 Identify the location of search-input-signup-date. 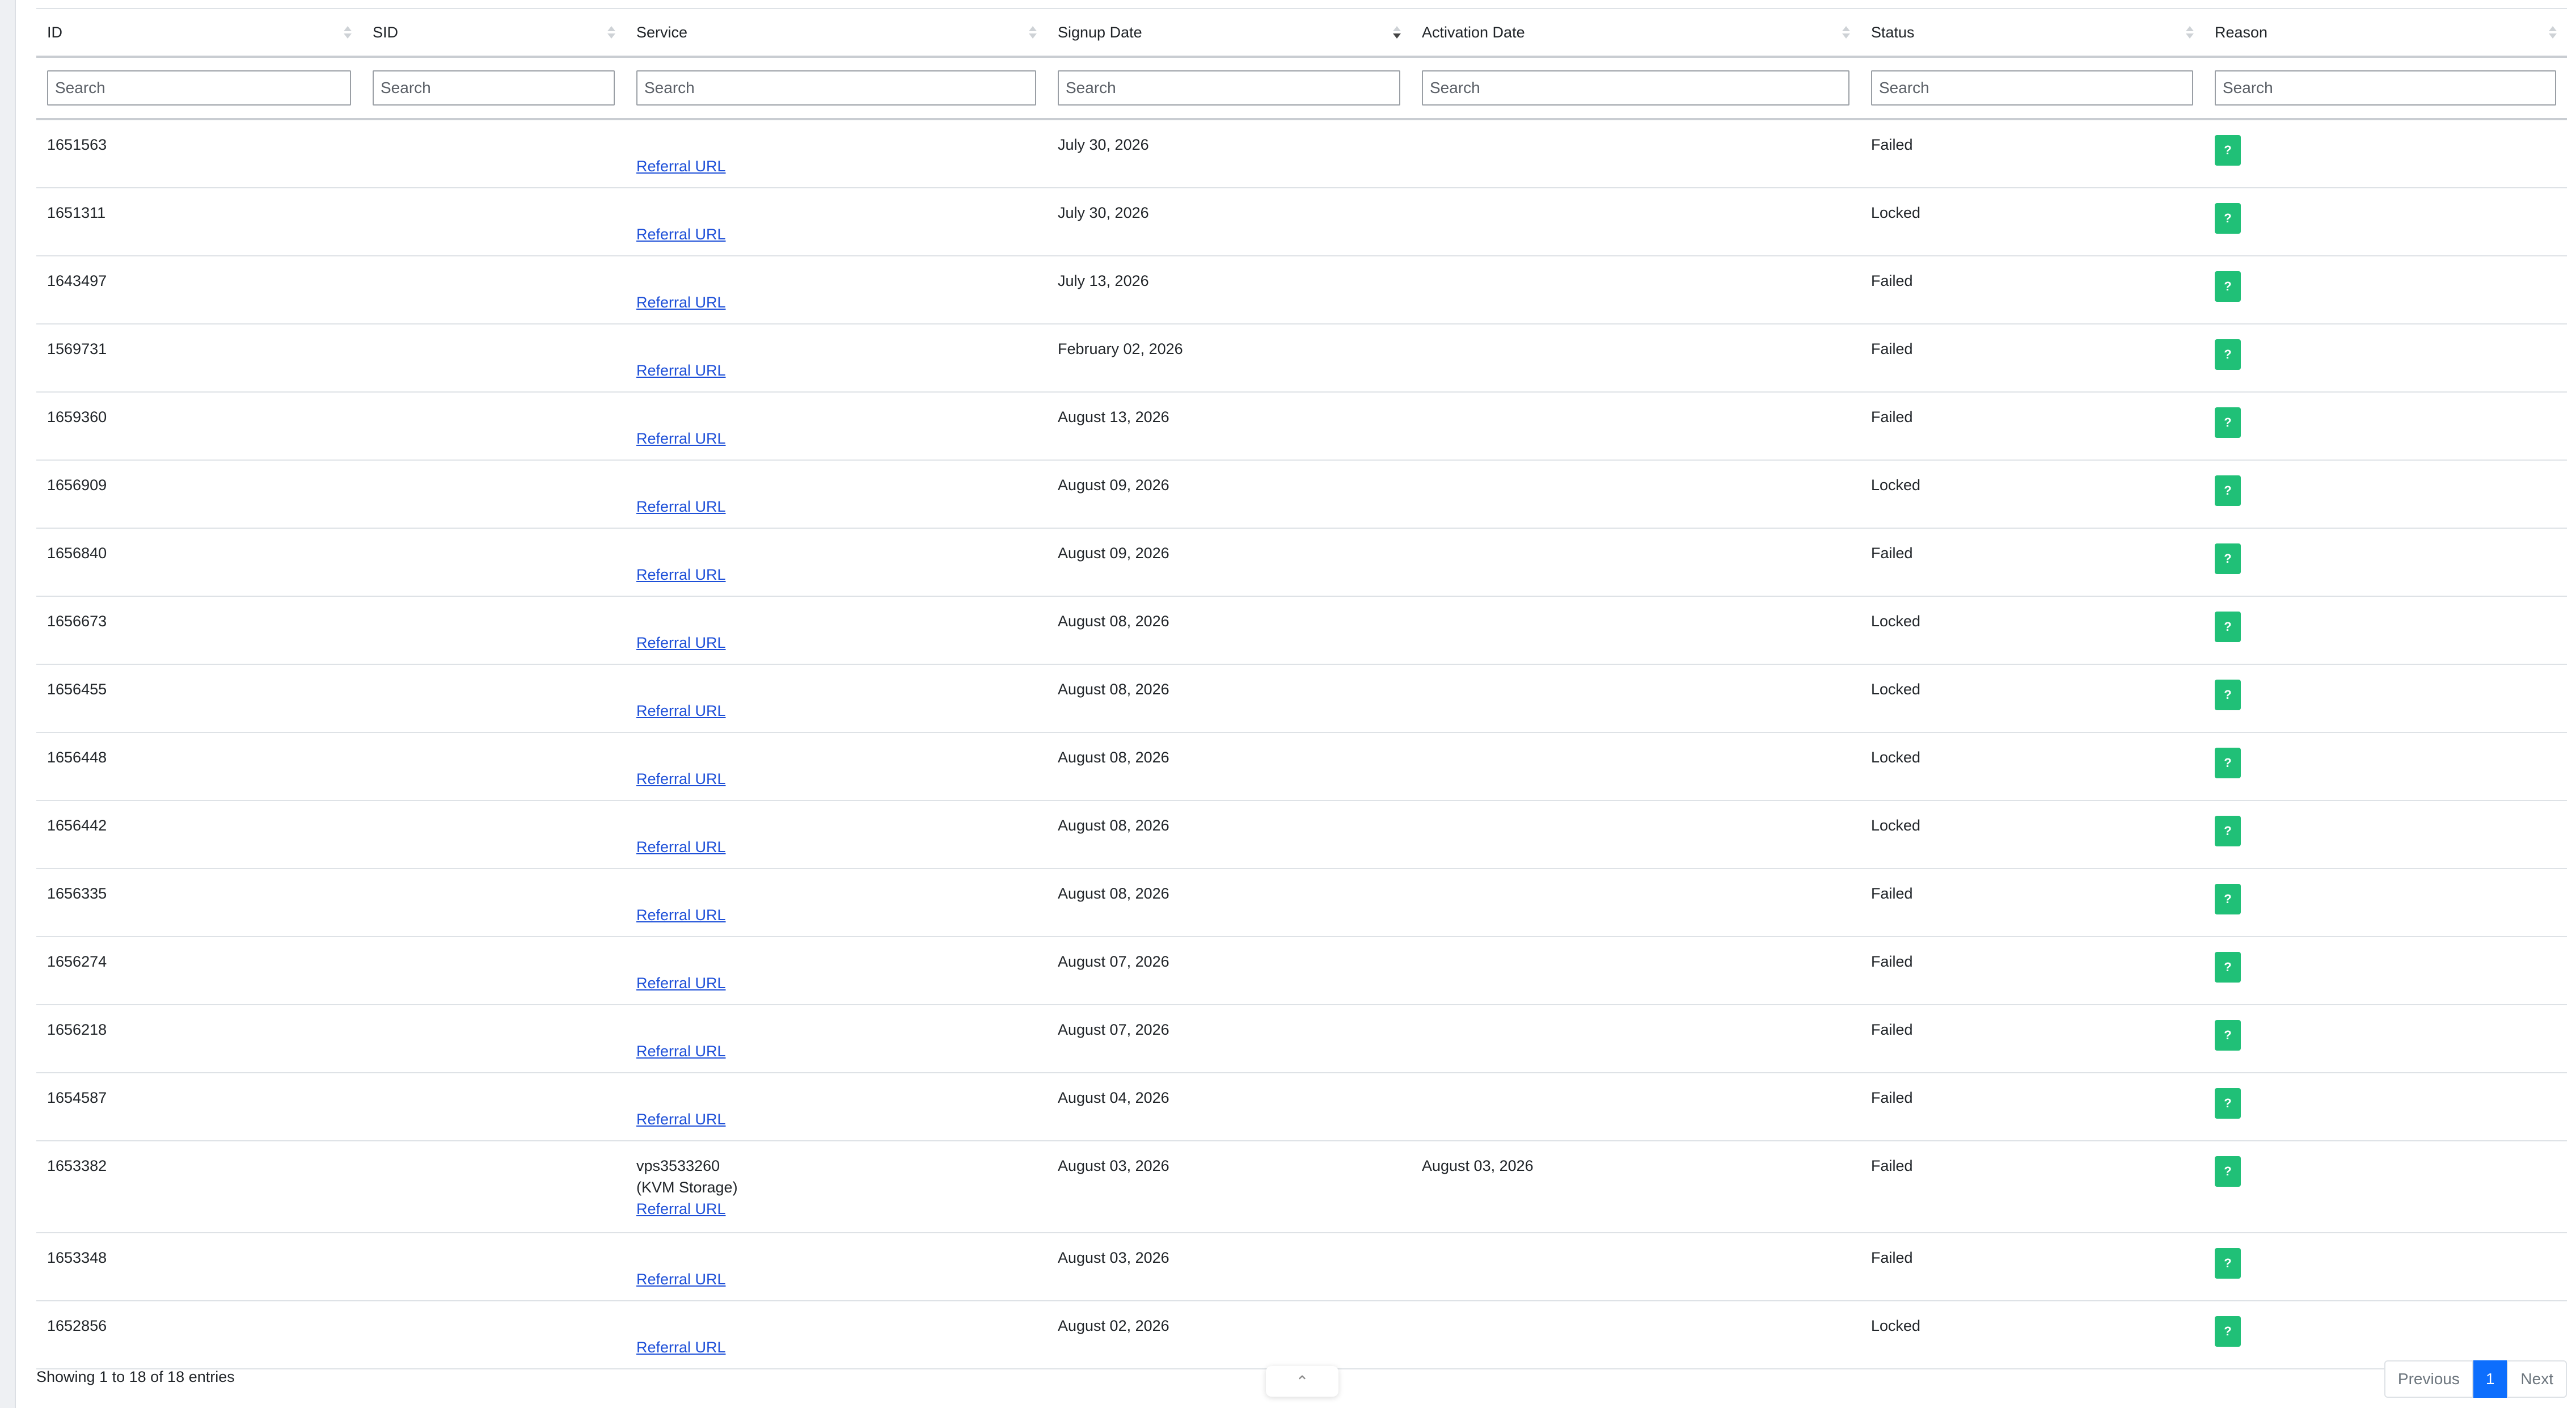
(1229, 88).